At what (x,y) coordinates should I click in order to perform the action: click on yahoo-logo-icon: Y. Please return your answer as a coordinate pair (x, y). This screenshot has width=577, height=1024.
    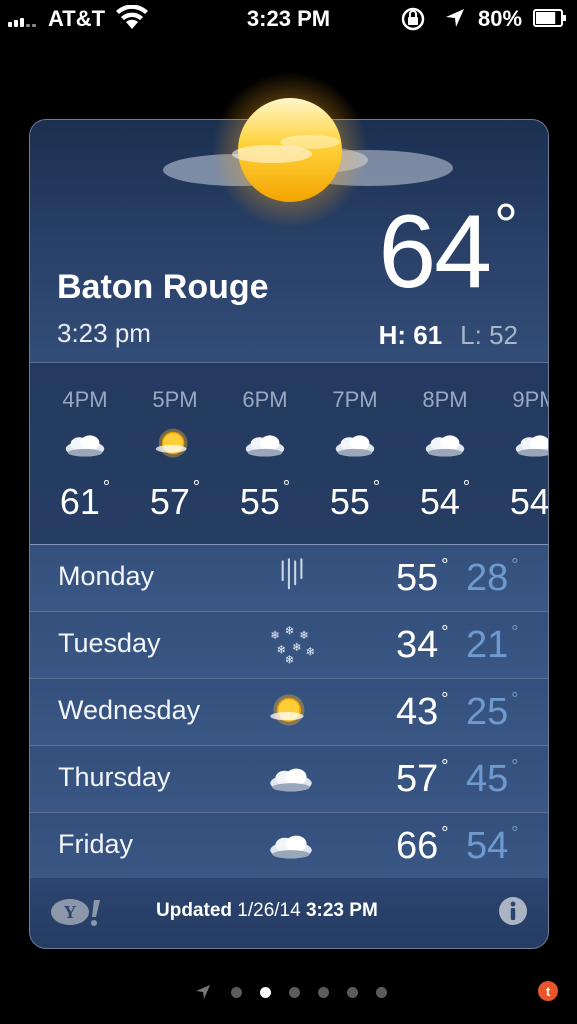
    Looking at the image, I should click on (79, 912).